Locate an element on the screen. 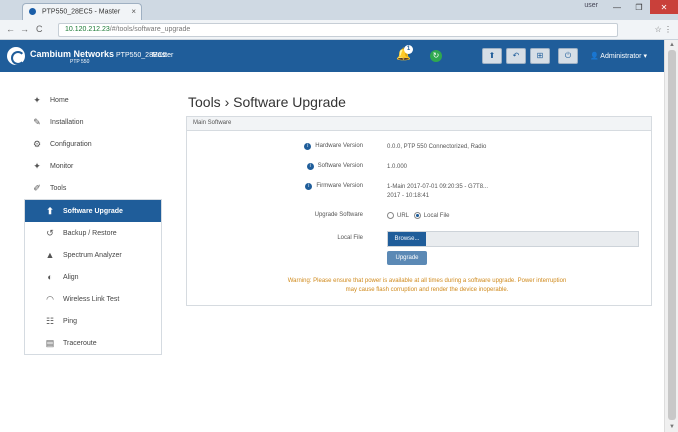  traceroute-icon: ▤ is located at coordinates (50, 342).